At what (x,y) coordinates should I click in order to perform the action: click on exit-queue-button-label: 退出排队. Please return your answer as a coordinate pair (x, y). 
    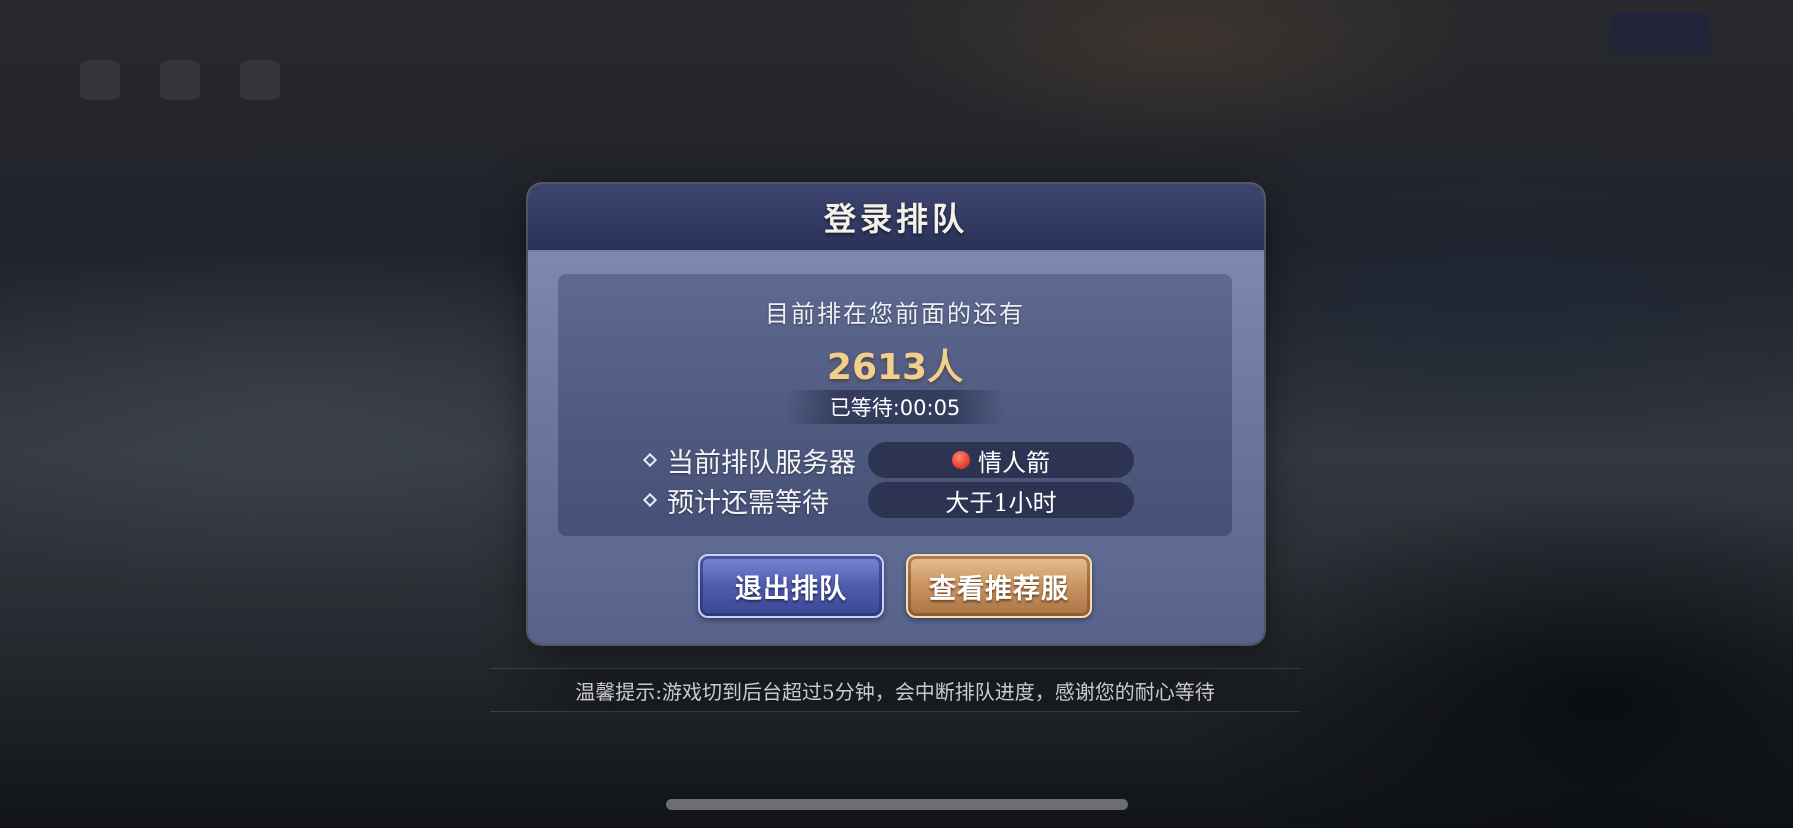
    Looking at the image, I should click on (791, 589).